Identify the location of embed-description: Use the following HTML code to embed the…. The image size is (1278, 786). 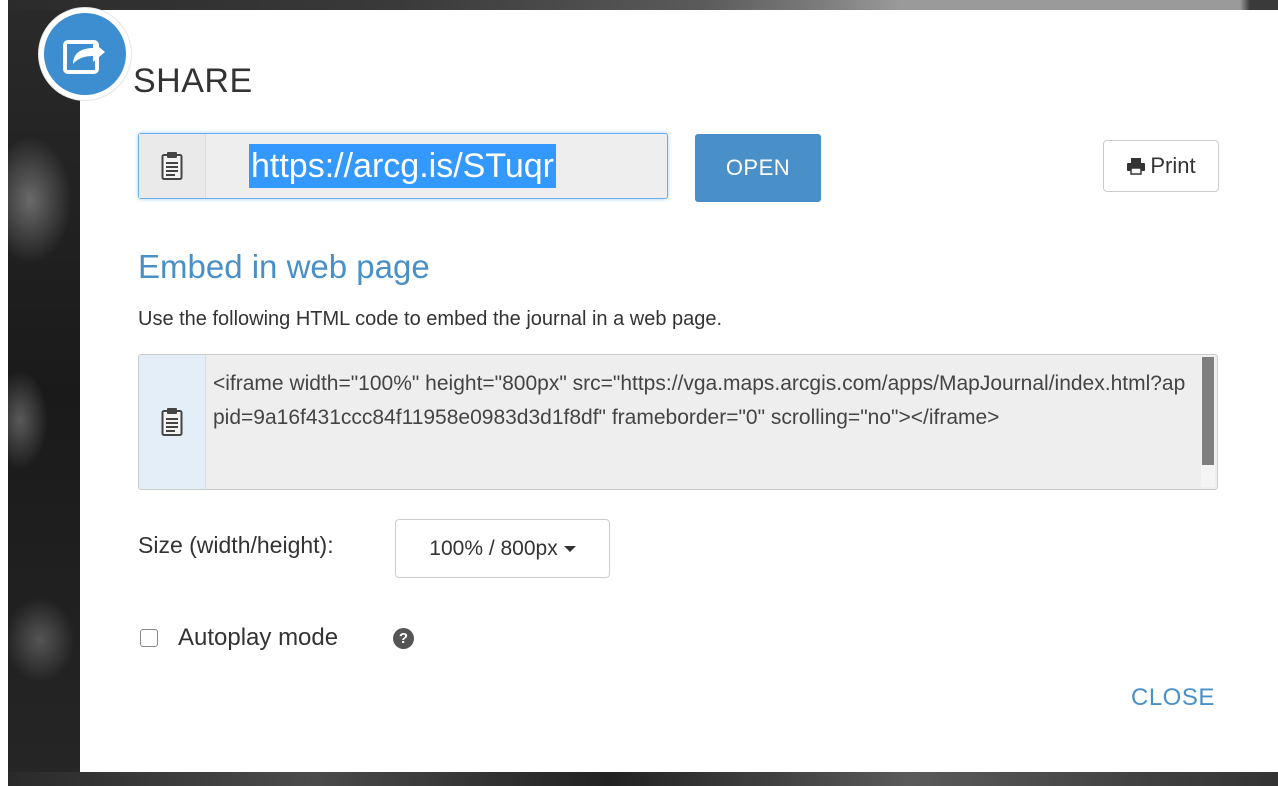
(430, 319).